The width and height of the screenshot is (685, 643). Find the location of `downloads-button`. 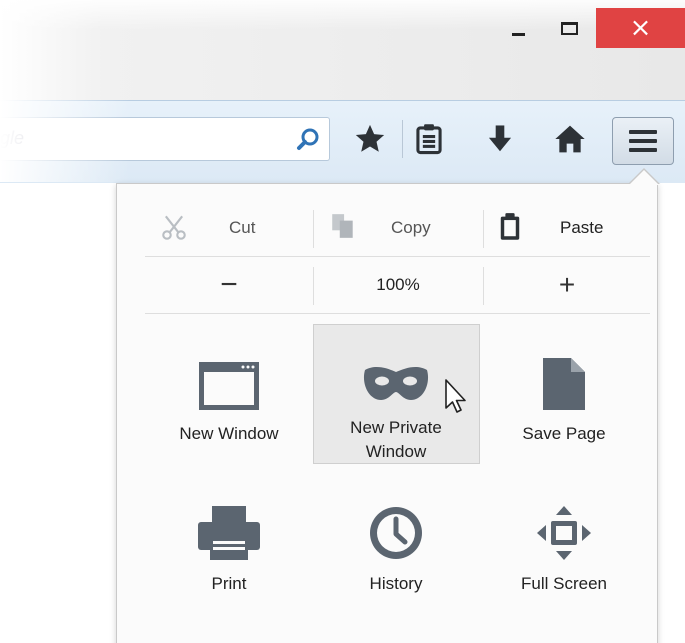

downloads-button is located at coordinates (500, 139).